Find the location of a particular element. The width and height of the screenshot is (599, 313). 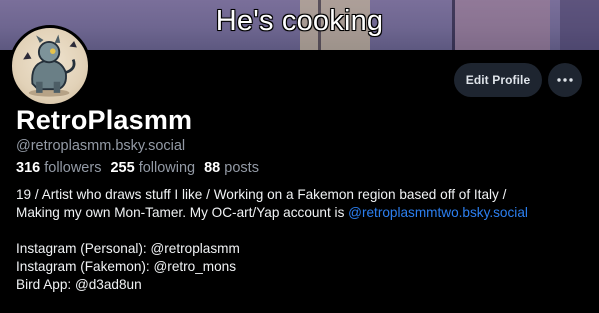

following-link: 255 following is located at coordinates (152, 168).